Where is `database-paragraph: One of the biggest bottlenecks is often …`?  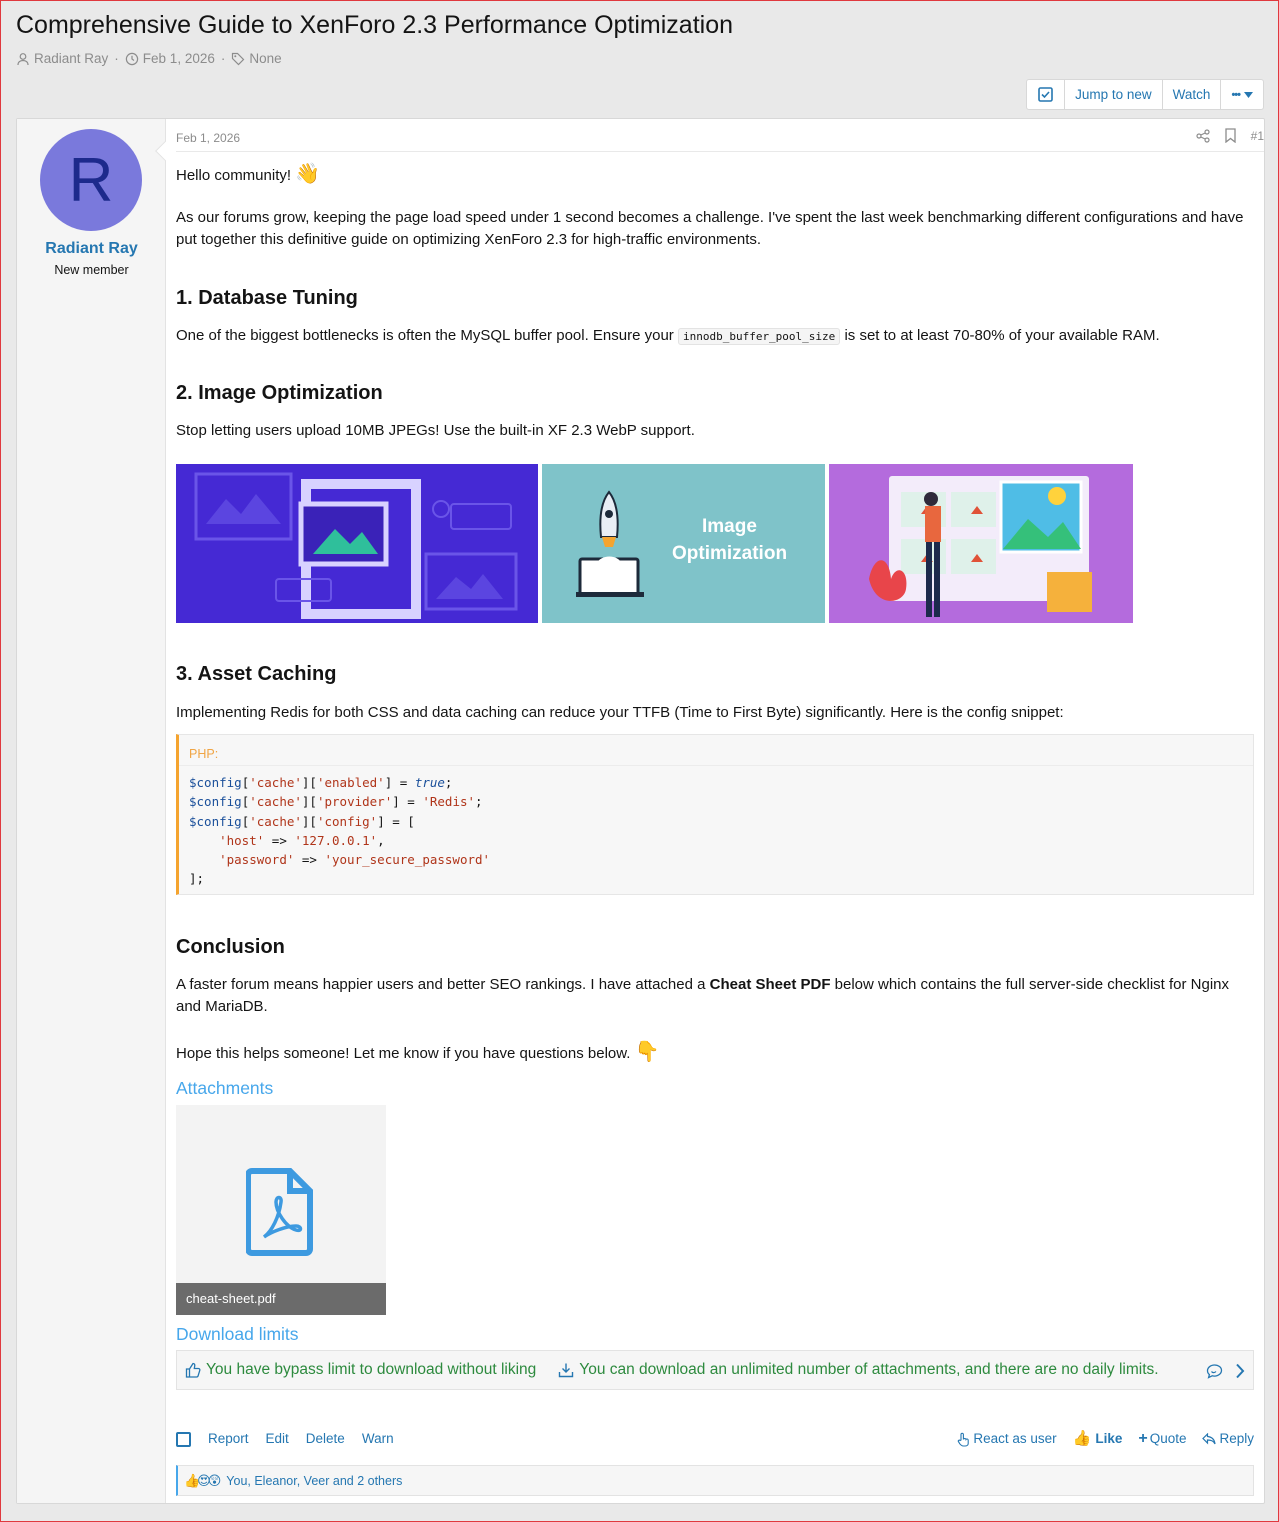 database-paragraph: One of the biggest bottlenecks is often … is located at coordinates (715, 336).